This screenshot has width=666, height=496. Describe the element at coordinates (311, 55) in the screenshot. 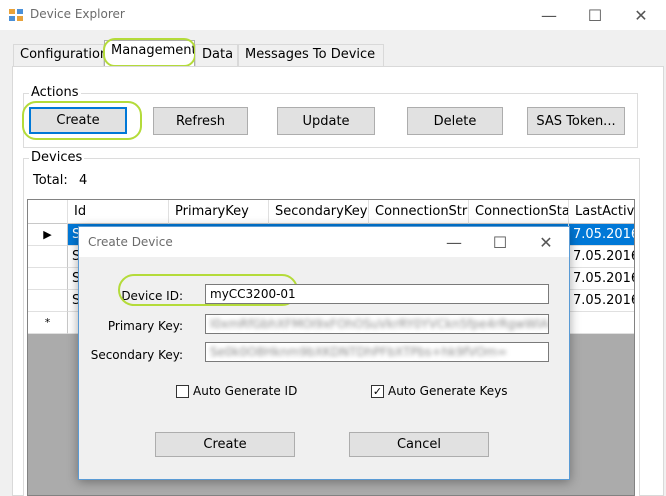

I see `tab-messages-to-device: Messages To Device` at that location.